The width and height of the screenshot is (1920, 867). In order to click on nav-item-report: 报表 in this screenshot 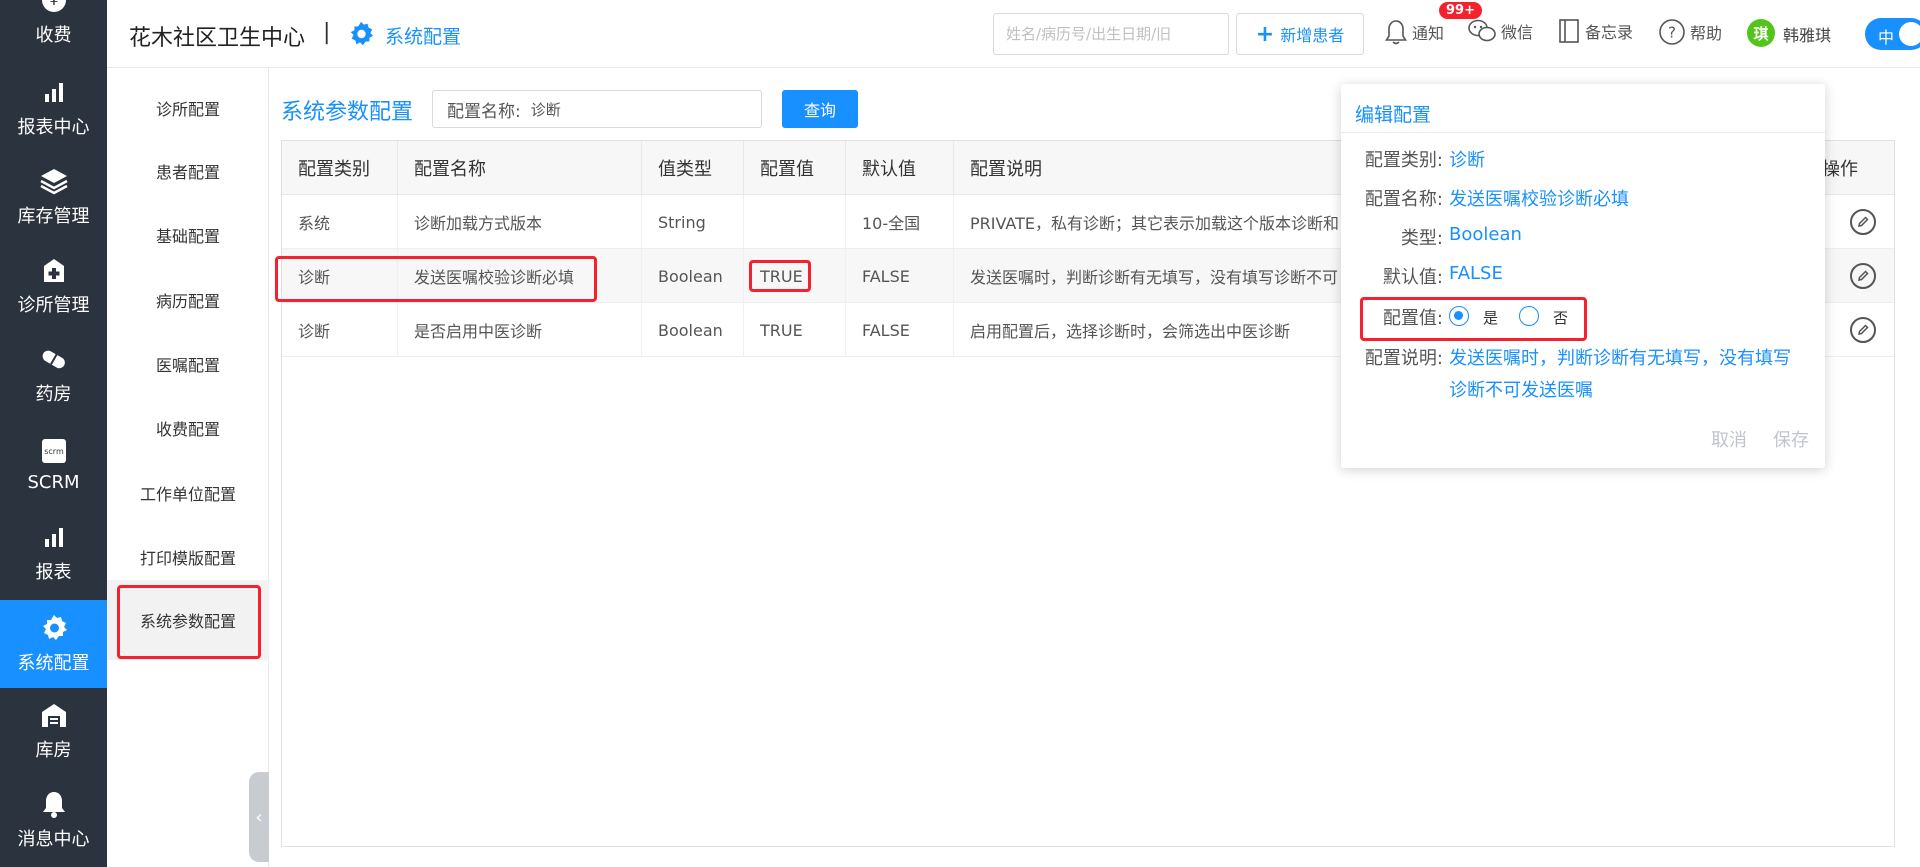, I will do `click(53, 553)`.